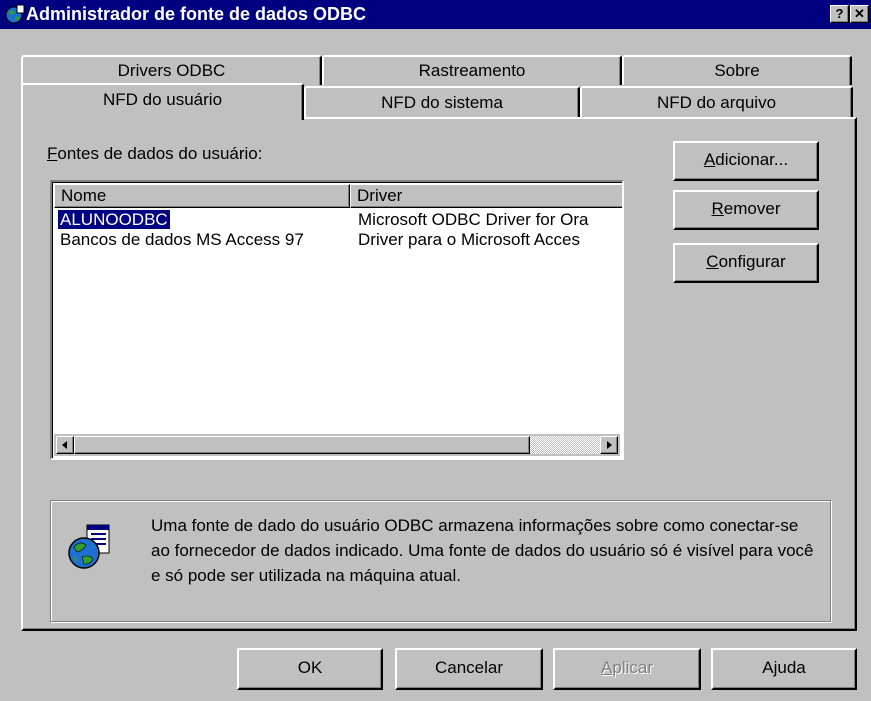 The height and width of the screenshot is (701, 871). What do you see at coordinates (712, 261) in the screenshot?
I see `btn-hotkey: C` at bounding box center [712, 261].